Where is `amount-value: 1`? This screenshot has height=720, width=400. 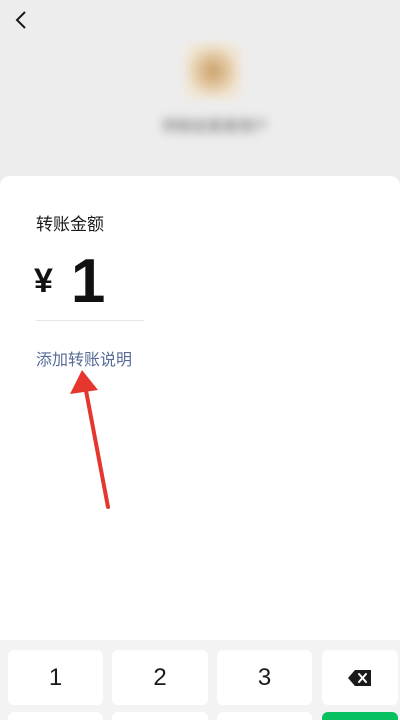
amount-value: 1 is located at coordinates (88, 281).